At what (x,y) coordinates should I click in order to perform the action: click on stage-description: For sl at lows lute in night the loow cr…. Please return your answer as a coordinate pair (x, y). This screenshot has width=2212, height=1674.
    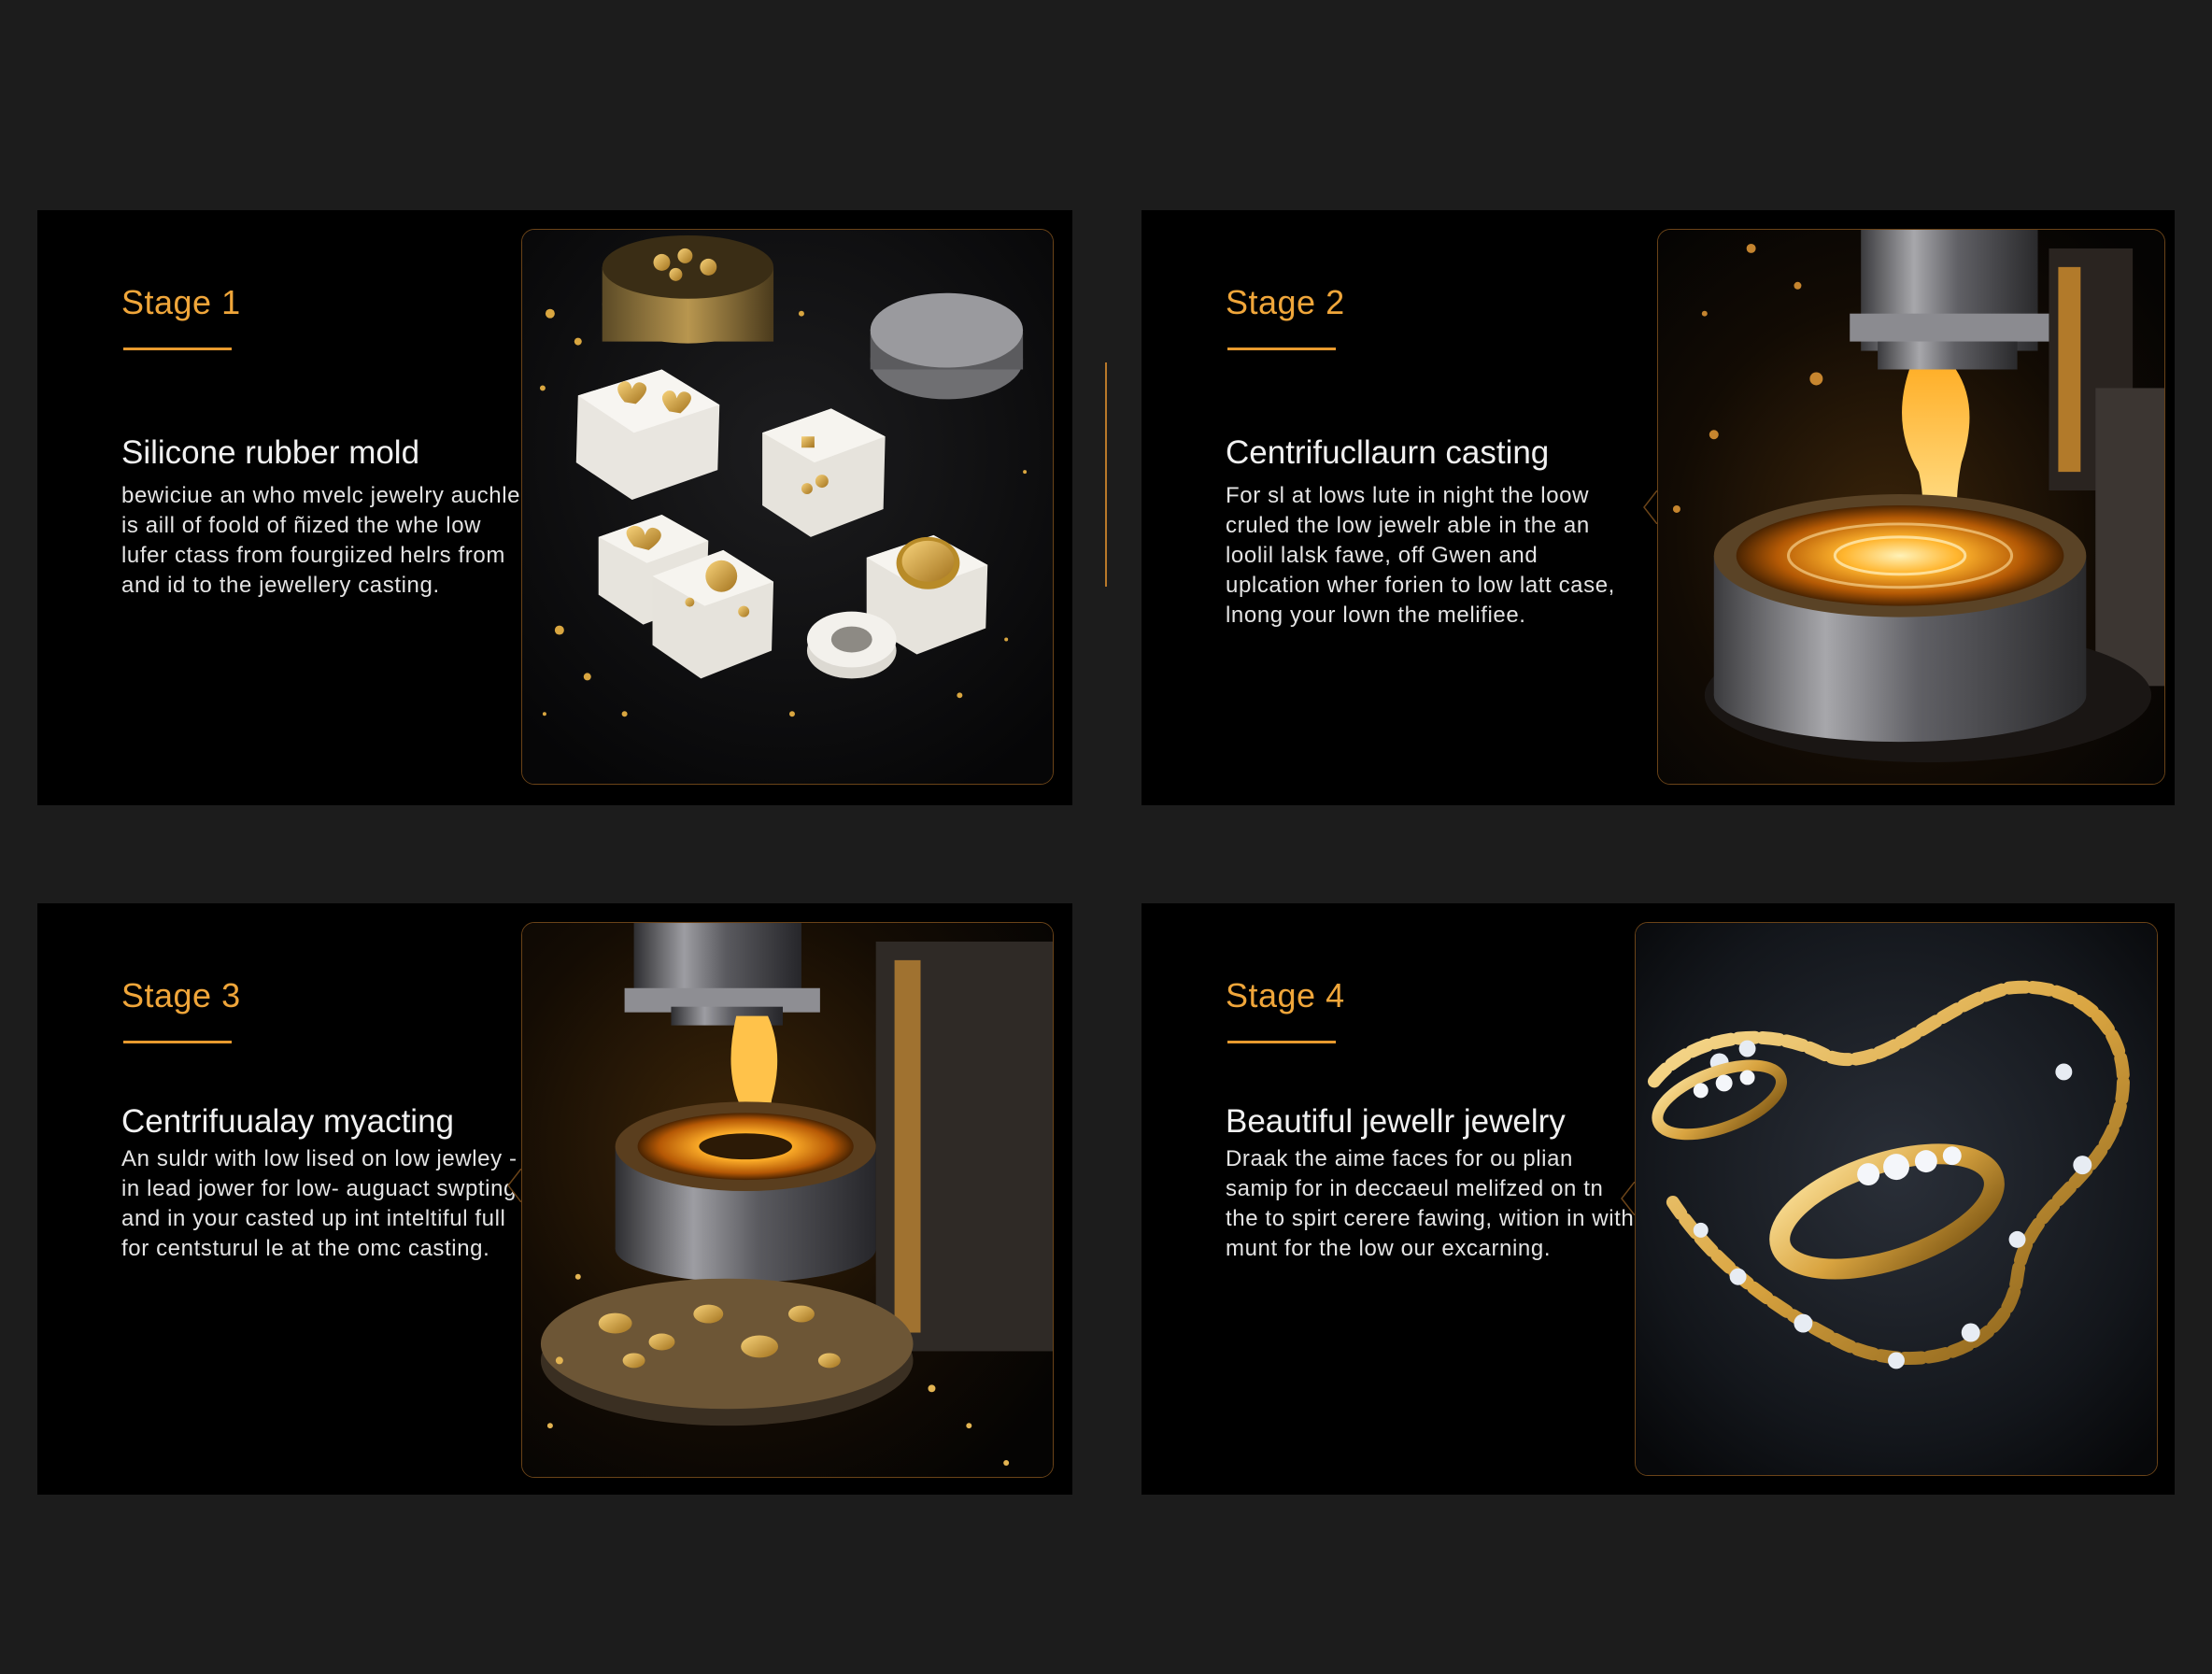
    Looking at the image, I should click on (1420, 555).